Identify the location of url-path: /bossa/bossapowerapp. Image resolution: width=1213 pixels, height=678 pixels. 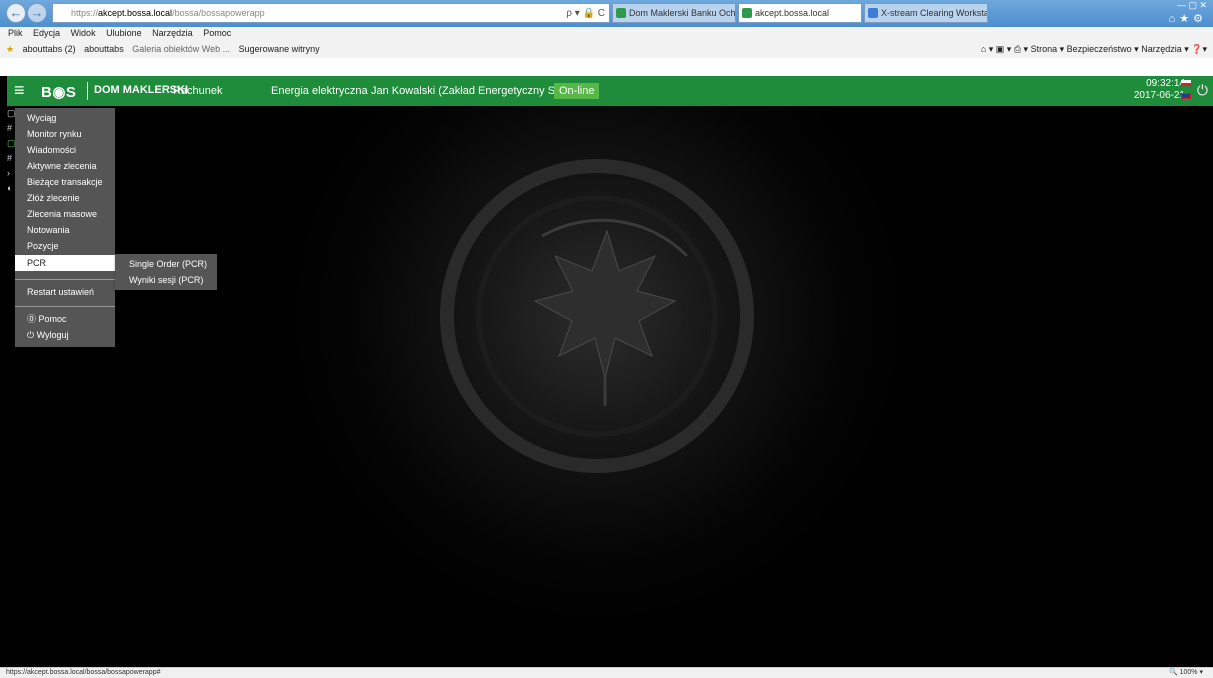
(218, 13).